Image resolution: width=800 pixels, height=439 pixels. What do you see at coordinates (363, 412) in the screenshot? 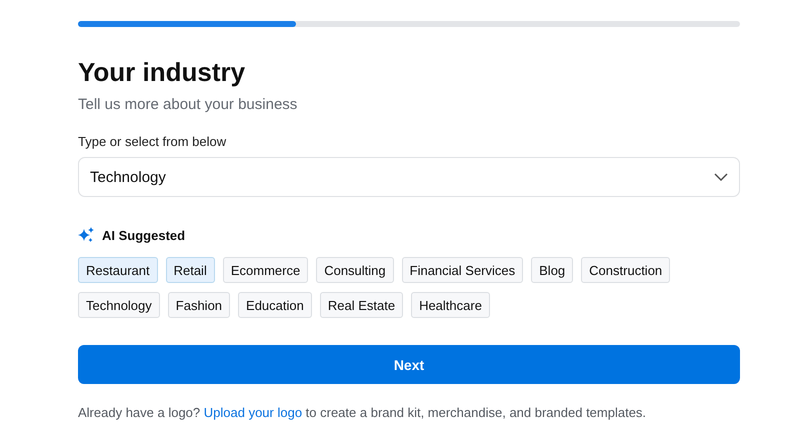
I see `footer-text: Already have a logo? Upload your logo to create a brand kit, merchandise, and branded templates.` at bounding box center [363, 412].